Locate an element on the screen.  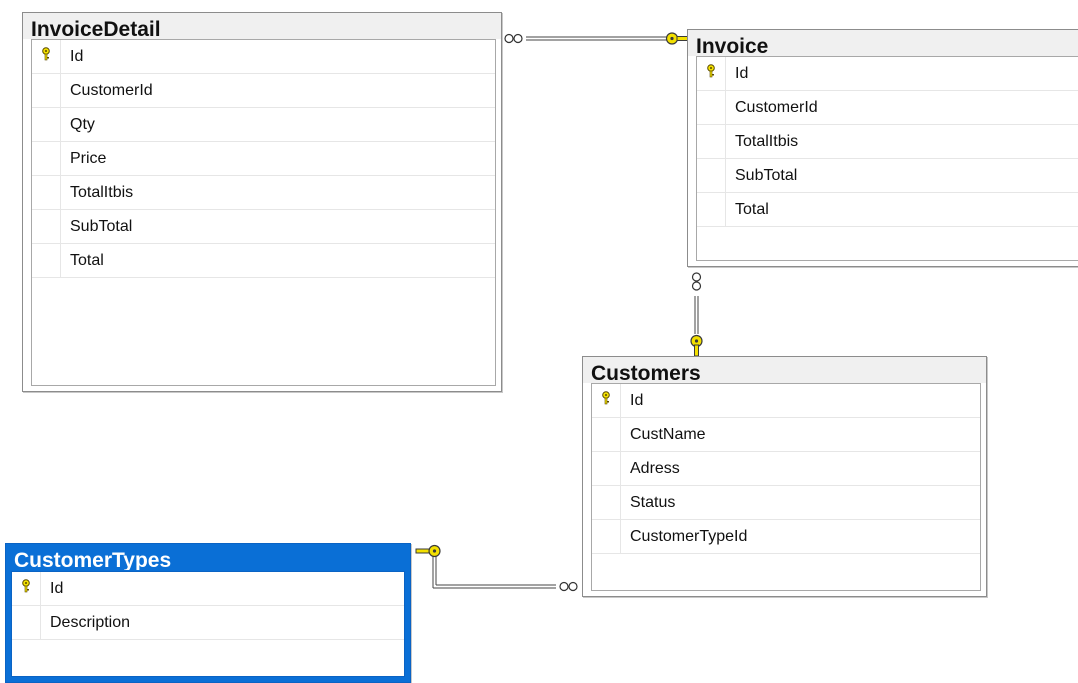
column-row: Status is located at coordinates (786, 503).